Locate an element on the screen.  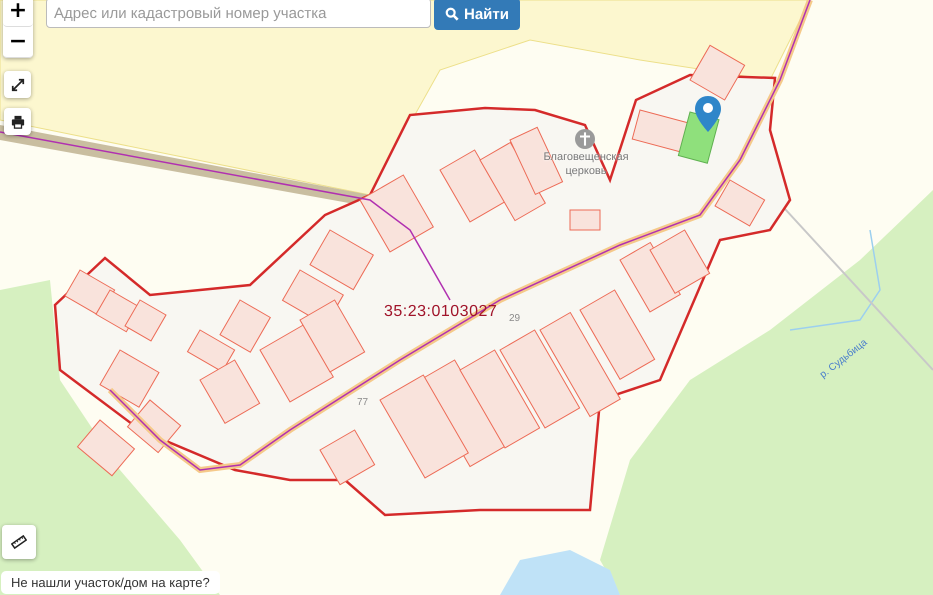
expand-arrows-icon is located at coordinates (17, 85).